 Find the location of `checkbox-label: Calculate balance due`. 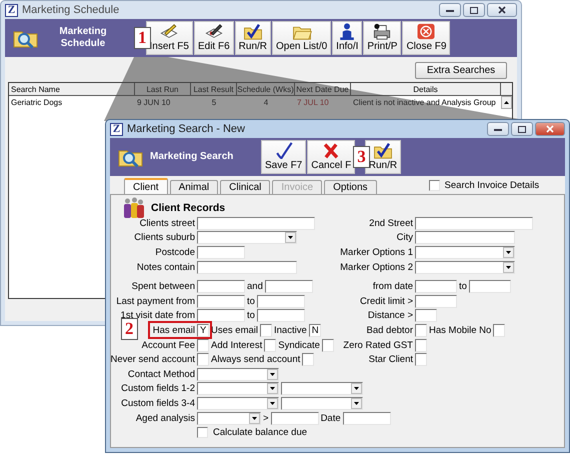

checkbox-label: Calculate balance due is located at coordinates (260, 432).